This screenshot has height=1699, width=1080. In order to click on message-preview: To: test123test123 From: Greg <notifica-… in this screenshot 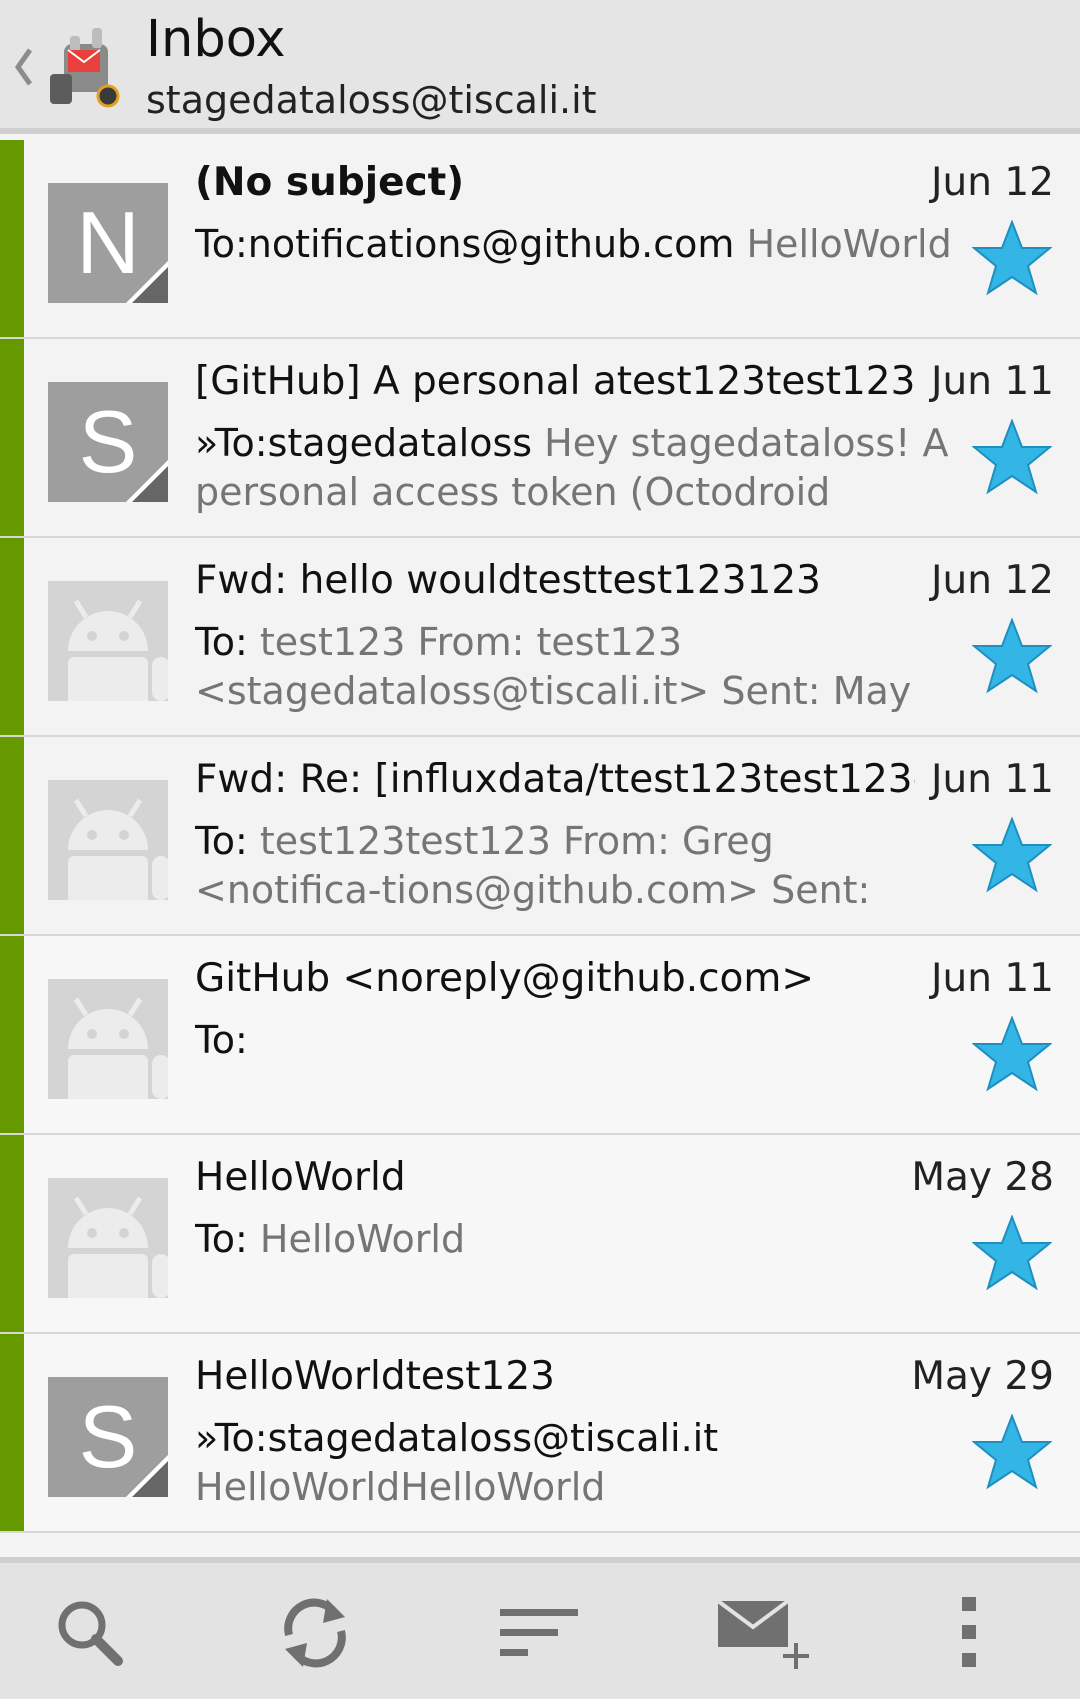, I will do `click(575, 867)`.